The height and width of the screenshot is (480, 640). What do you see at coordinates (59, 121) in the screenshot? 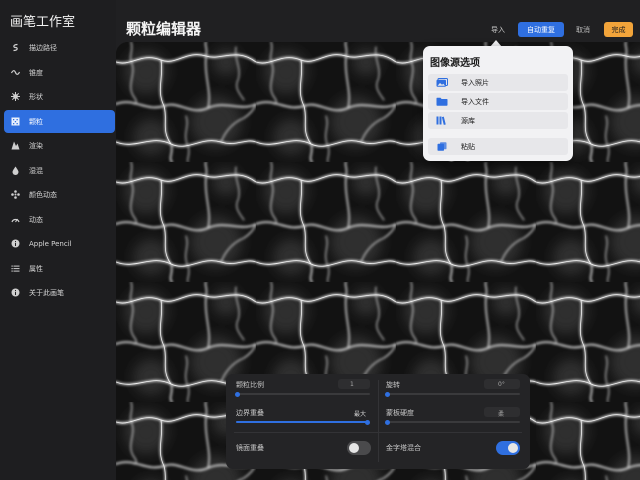
I see `sidebar-item-grain: 颗粒` at bounding box center [59, 121].